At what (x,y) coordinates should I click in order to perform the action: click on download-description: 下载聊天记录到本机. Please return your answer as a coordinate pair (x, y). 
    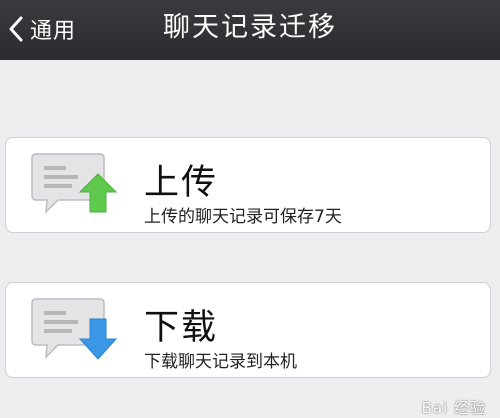
    Looking at the image, I should click on (220, 362).